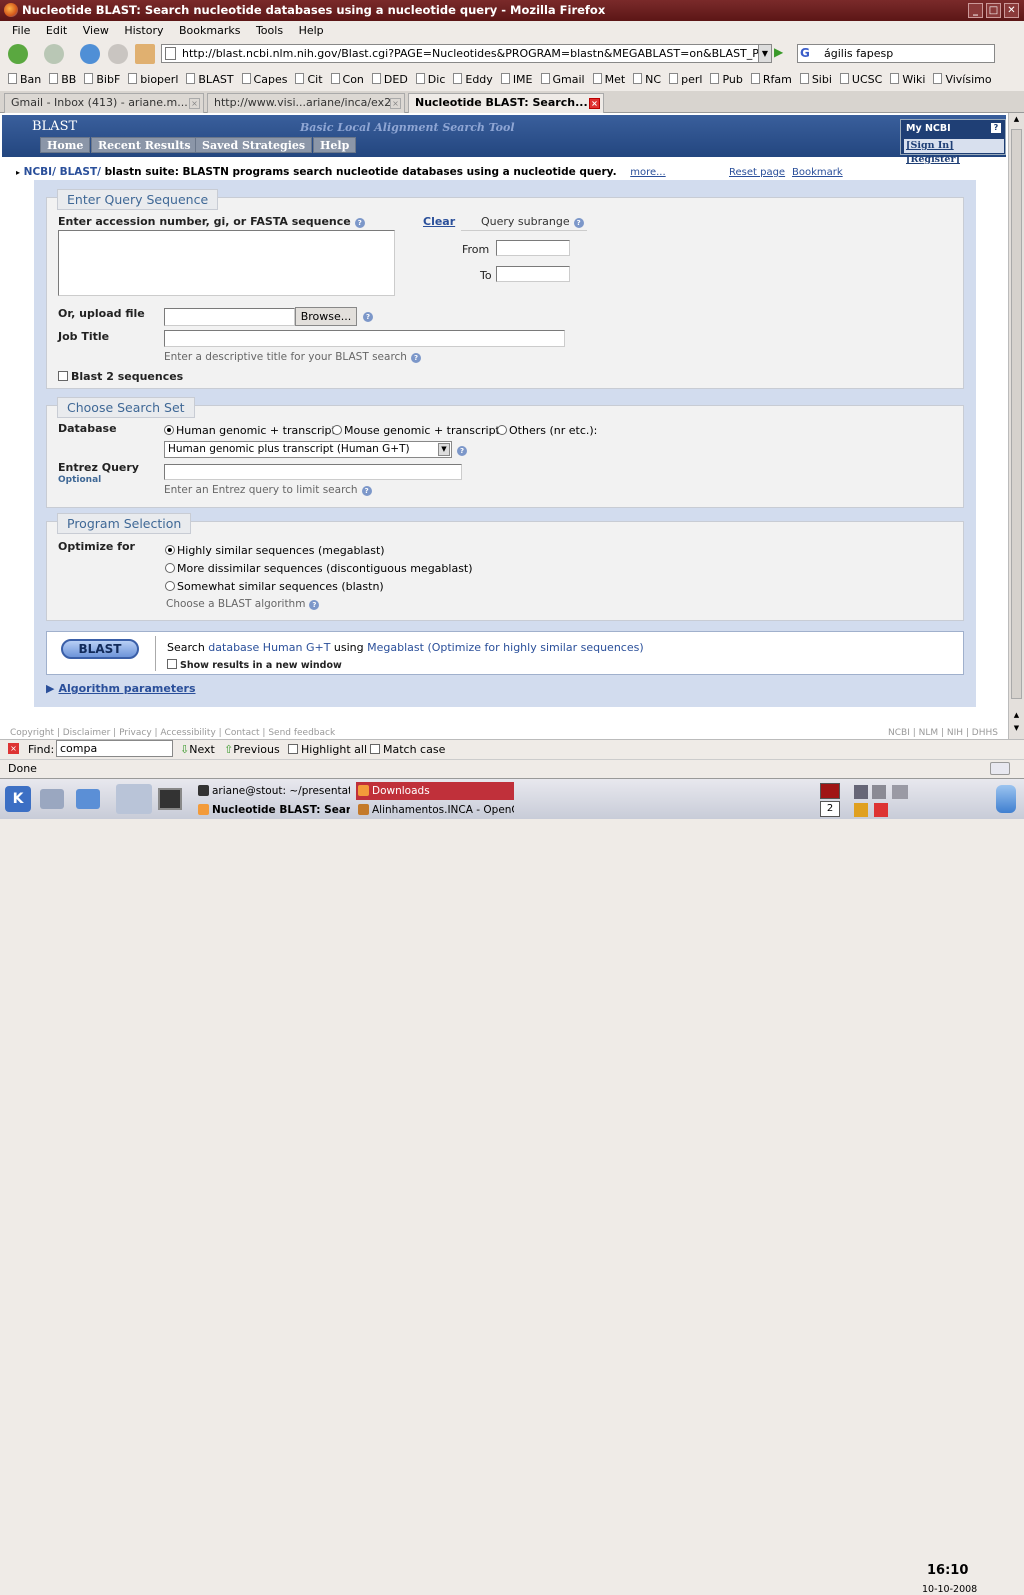 Image resolution: width=1024 pixels, height=1595 pixels. Describe the element at coordinates (547, 430) in the screenshot. I see `db-others-option: Others (nr etc.):` at that location.